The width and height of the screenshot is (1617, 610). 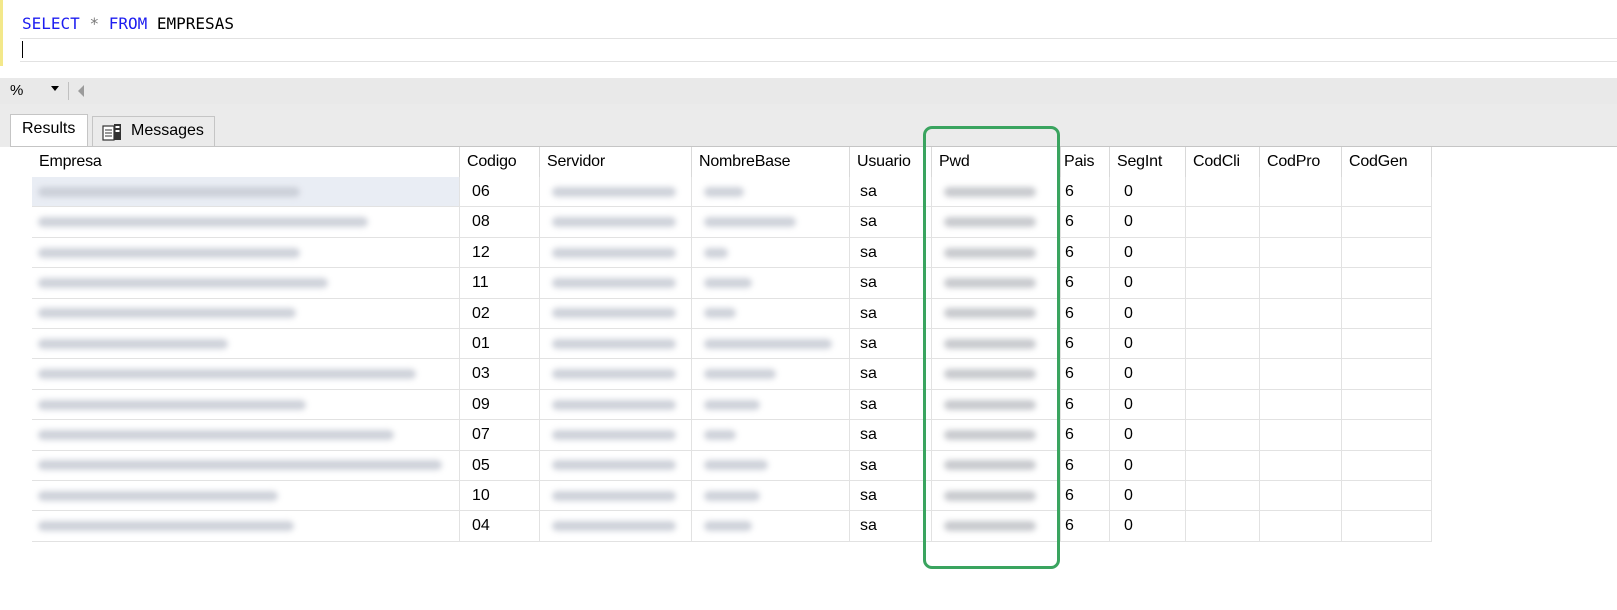 I want to click on column-header-codgen: CodGen, so click(x=1387, y=162).